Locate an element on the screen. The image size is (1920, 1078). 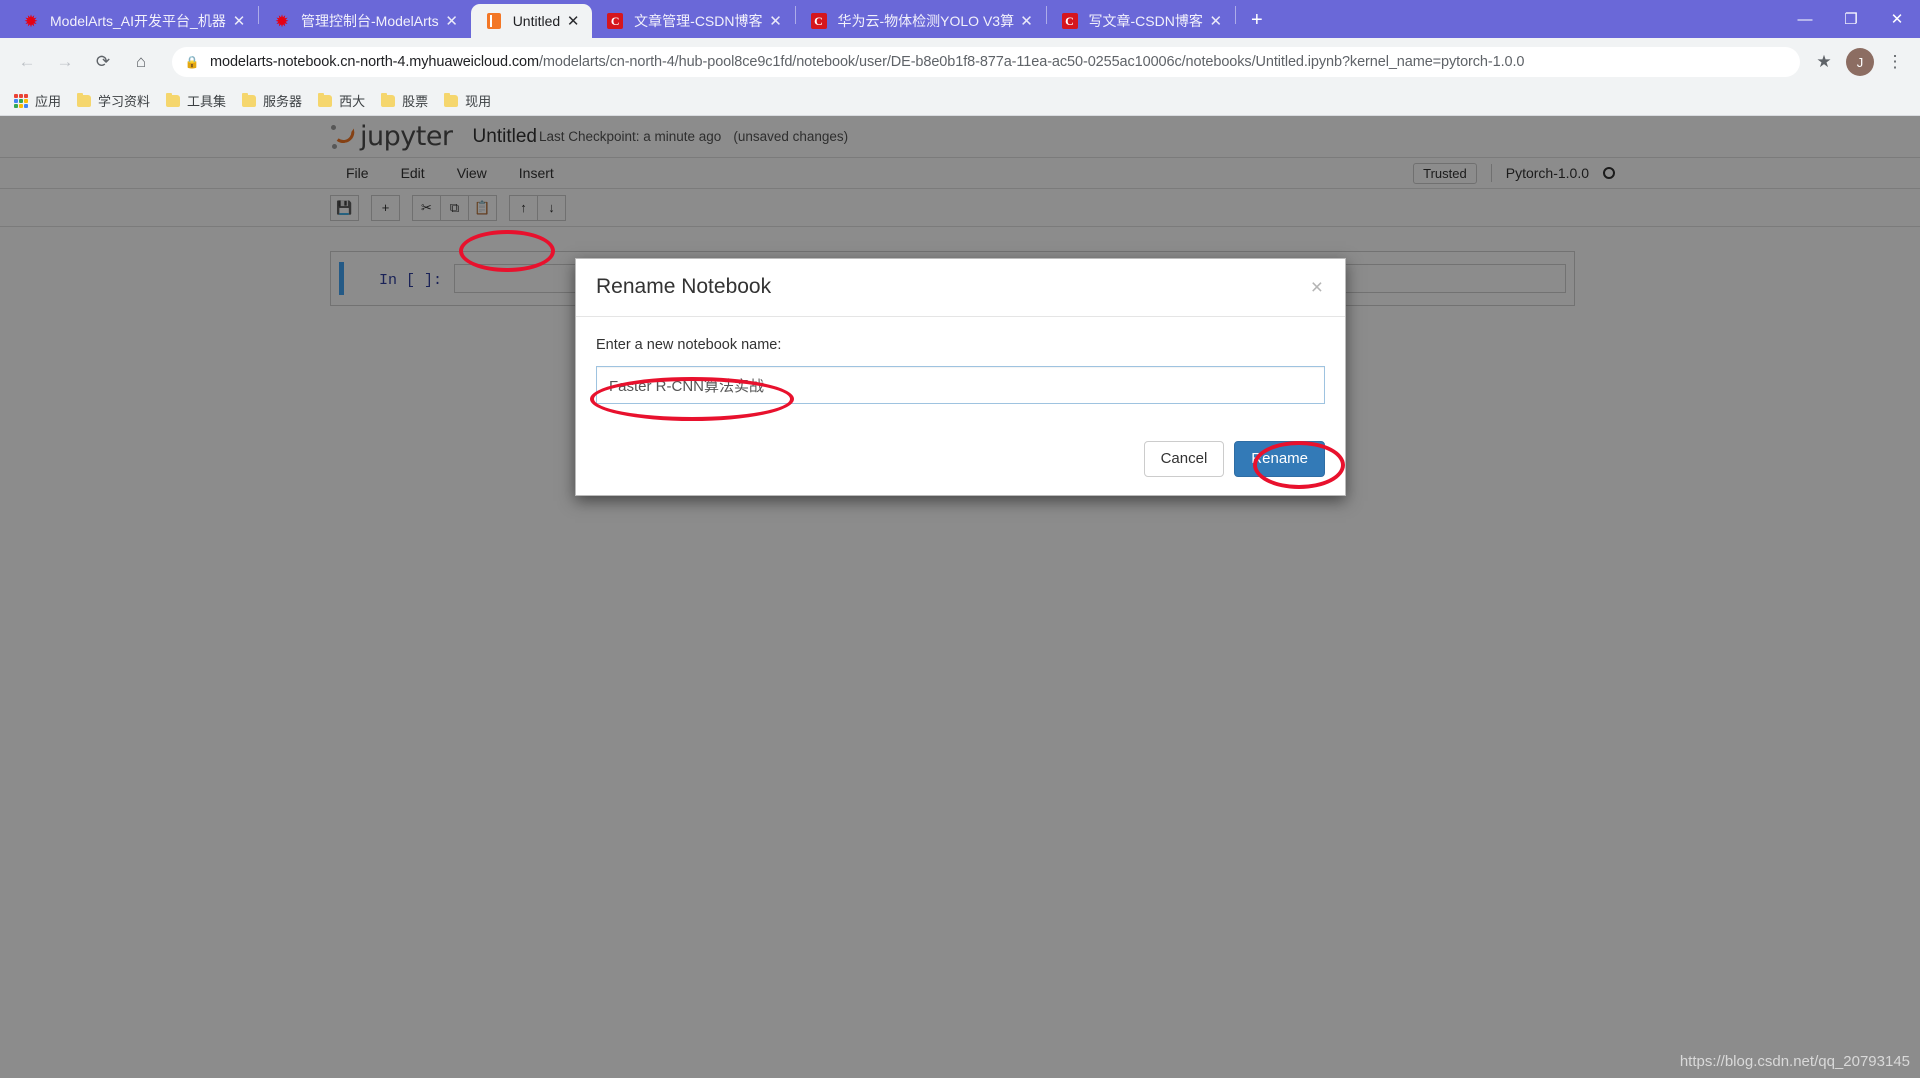
home-button: ⌂ is located at coordinates (141, 62).